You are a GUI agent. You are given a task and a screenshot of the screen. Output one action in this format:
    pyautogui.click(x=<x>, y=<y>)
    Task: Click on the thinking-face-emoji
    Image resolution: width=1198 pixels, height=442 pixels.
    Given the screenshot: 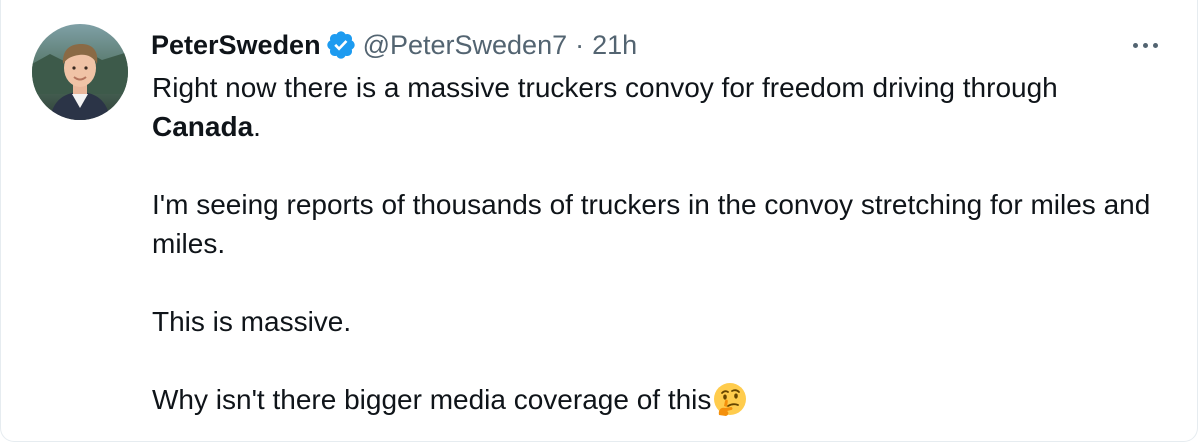 What is the action you would take?
    pyautogui.click(x=730, y=399)
    